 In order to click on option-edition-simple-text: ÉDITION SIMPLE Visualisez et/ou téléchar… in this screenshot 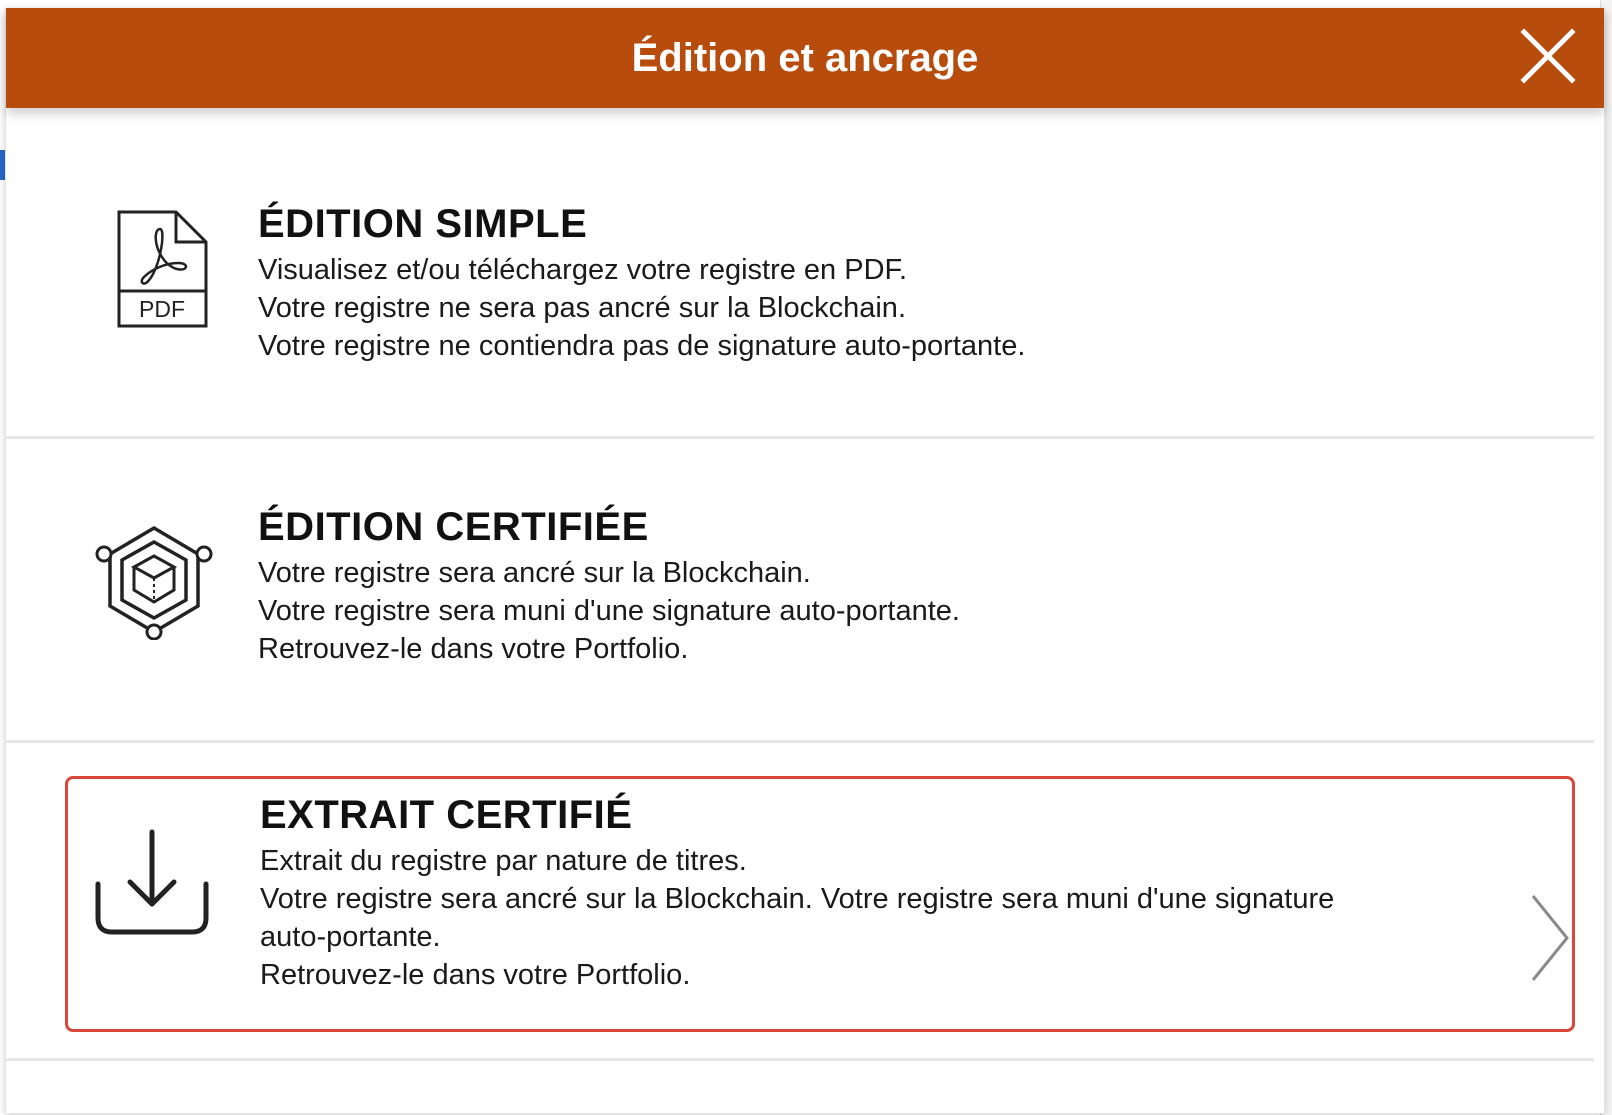, I will do `click(641, 283)`.